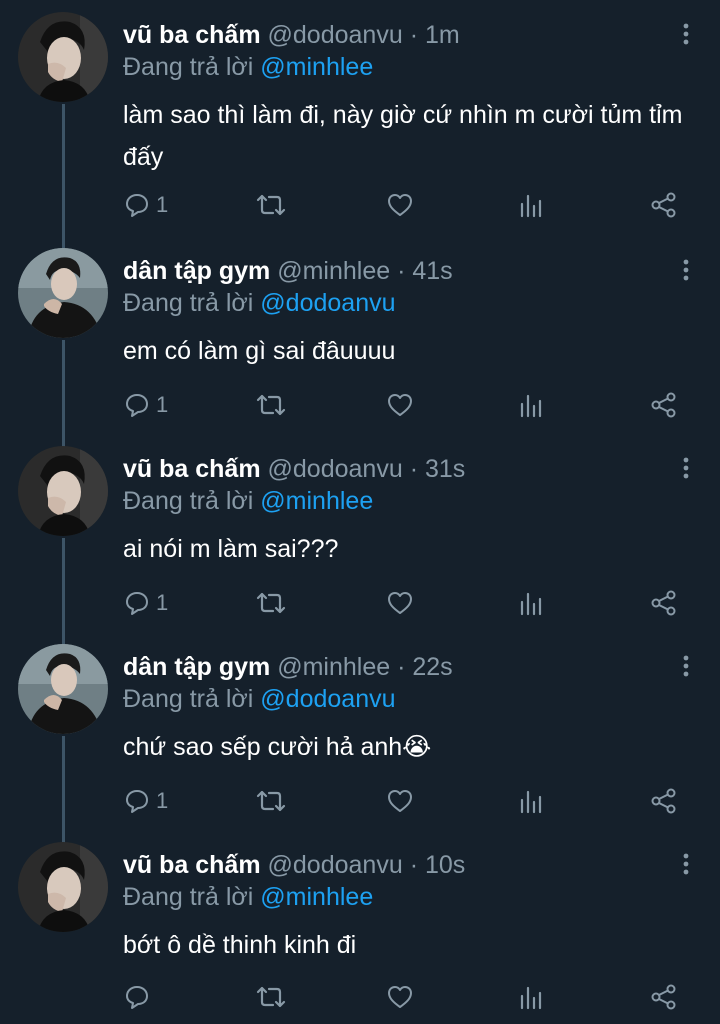 This screenshot has width=720, height=1024. Describe the element at coordinates (391, 667) in the screenshot. I see `tweet-header: dân tập gym @minhlee · 22s` at that location.